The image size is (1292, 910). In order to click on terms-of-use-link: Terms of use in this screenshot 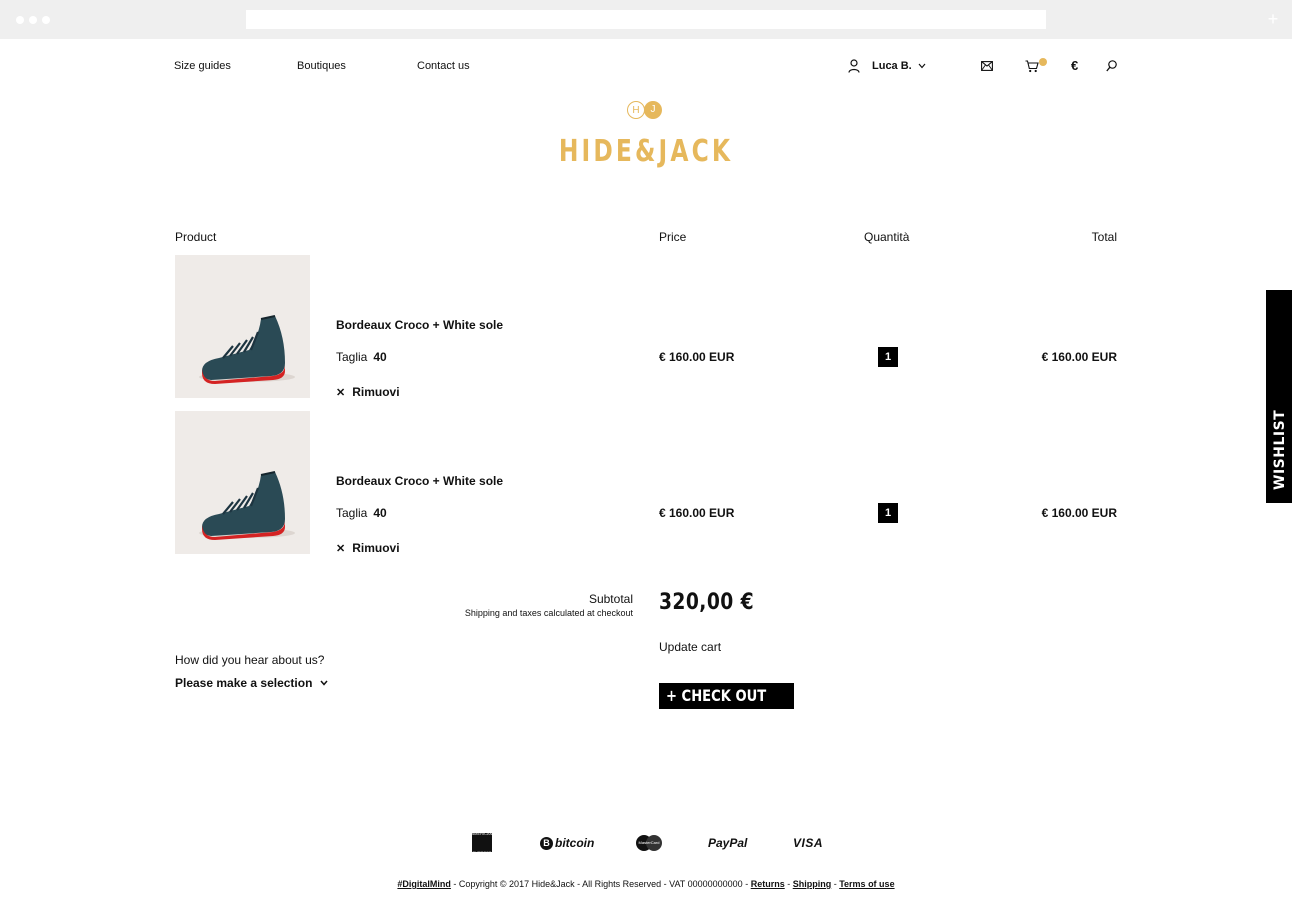, I will do `click(866, 884)`.